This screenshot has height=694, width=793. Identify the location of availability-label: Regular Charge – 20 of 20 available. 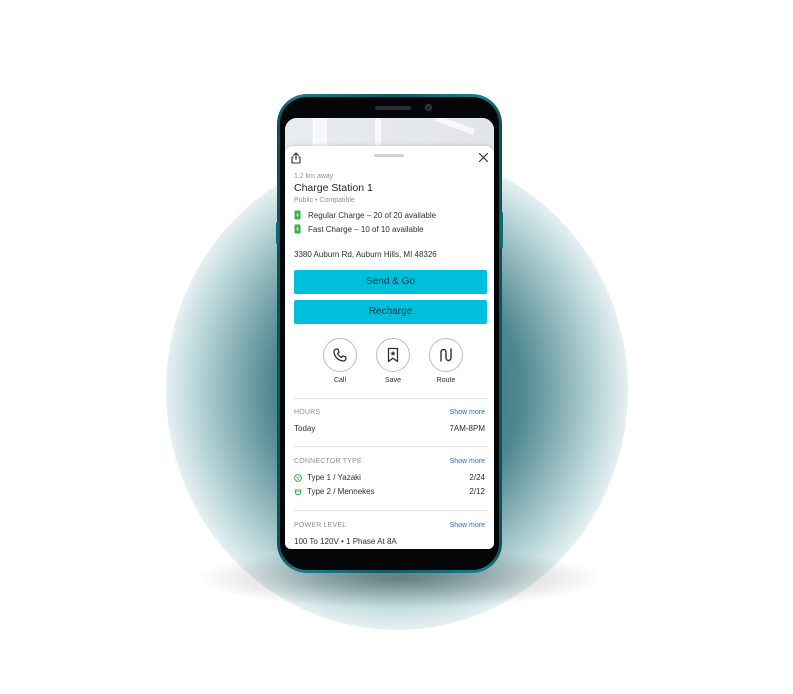
(372, 215).